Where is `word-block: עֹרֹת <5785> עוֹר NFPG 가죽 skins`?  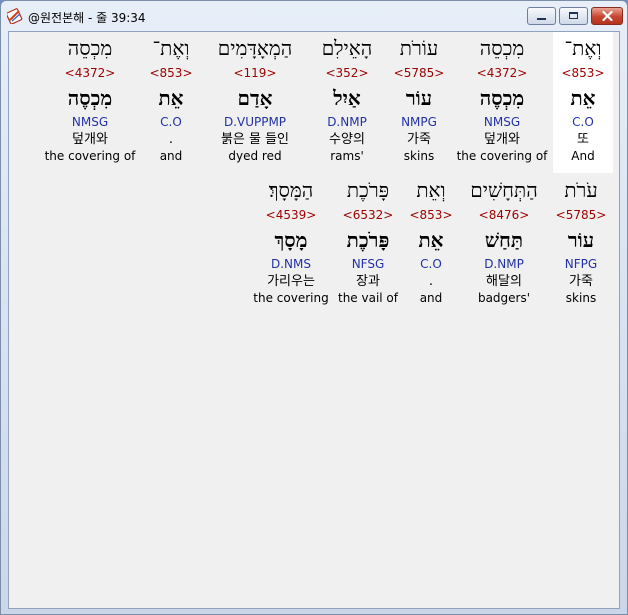 word-block: עֹרֹת <5785> עוֹר NFPG 가죽 skins is located at coordinates (581, 240).